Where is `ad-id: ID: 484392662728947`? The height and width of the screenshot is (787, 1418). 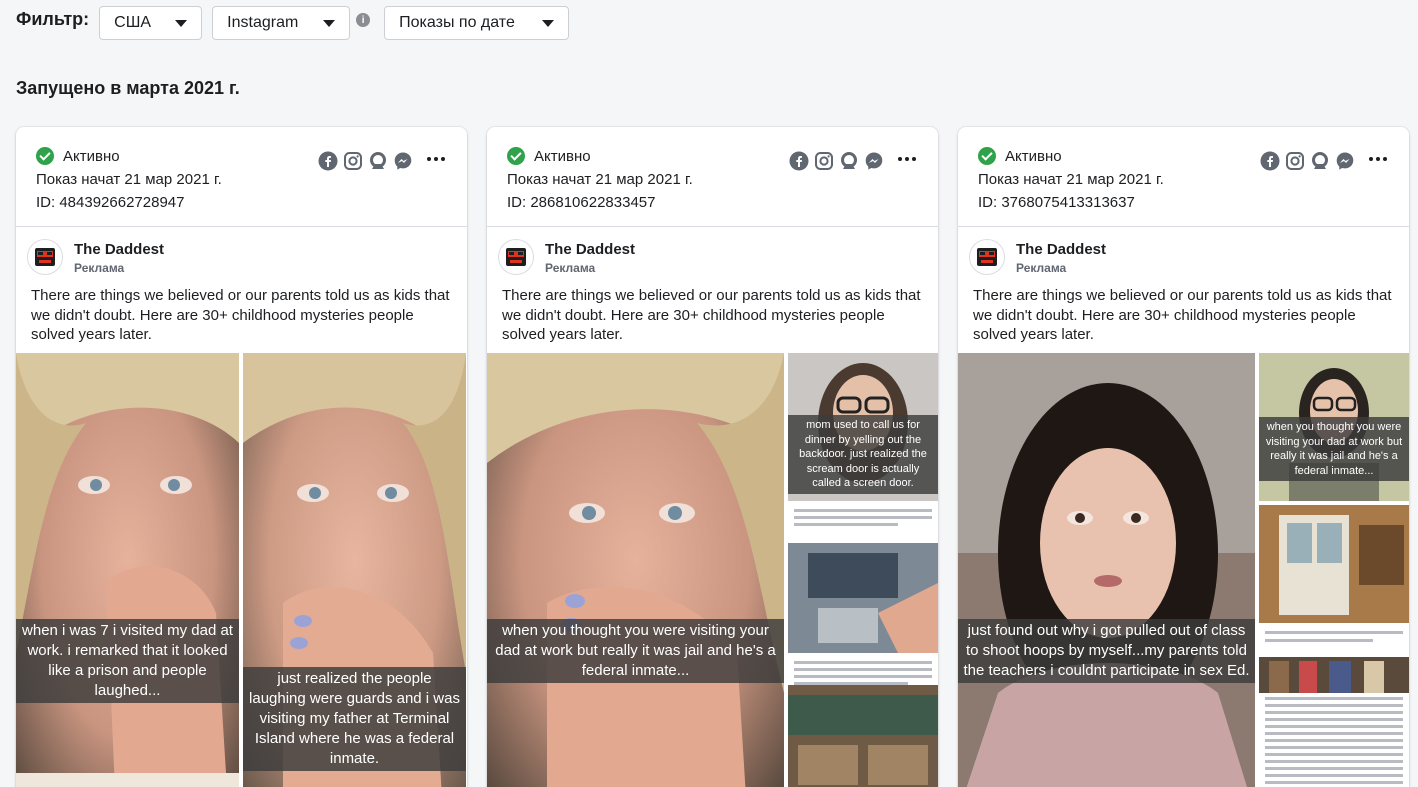
ad-id: ID: 484392662728947 is located at coordinates (110, 202).